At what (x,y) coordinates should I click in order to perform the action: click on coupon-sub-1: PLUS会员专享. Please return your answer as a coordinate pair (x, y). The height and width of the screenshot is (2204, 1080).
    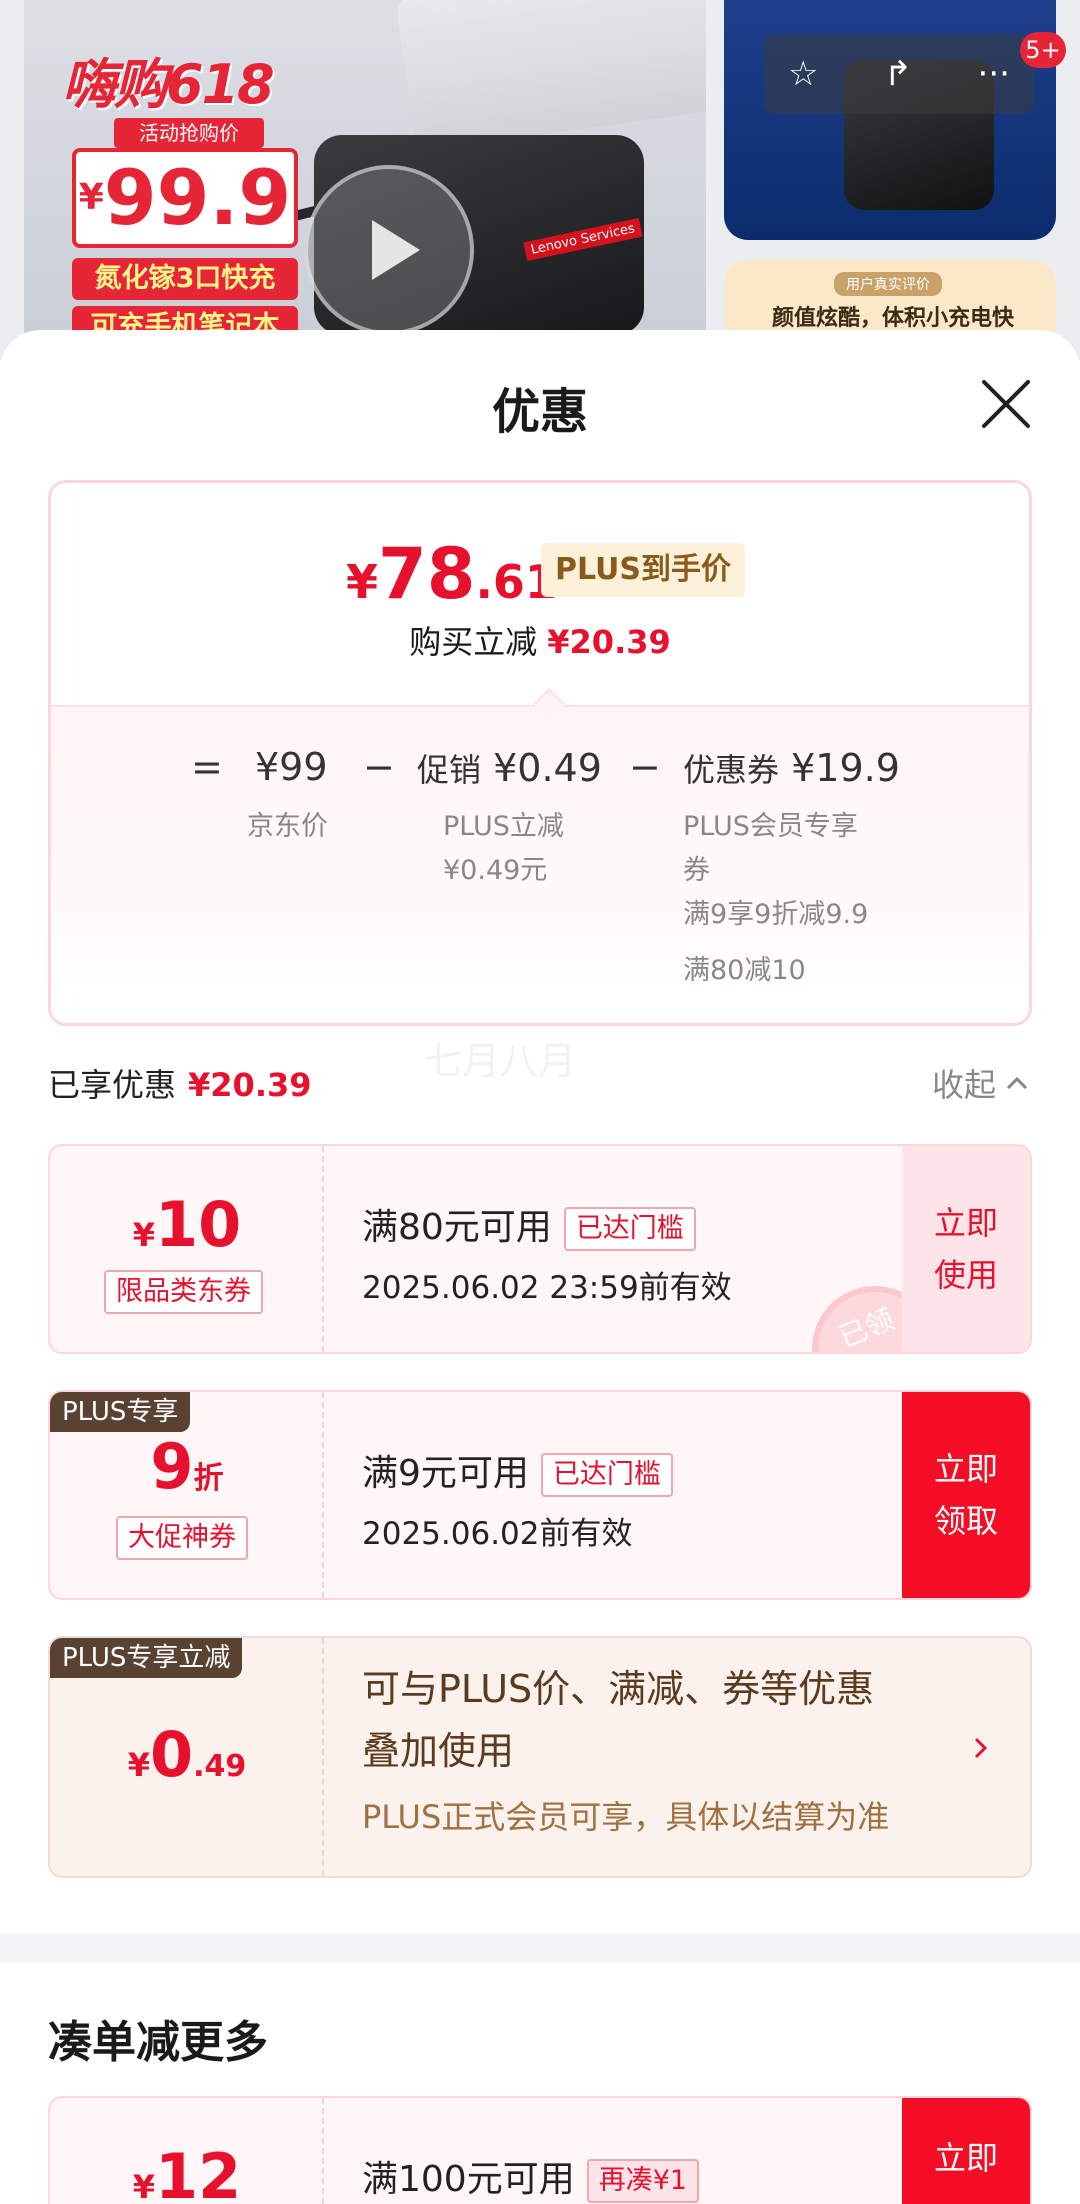
    Looking at the image, I should click on (770, 826).